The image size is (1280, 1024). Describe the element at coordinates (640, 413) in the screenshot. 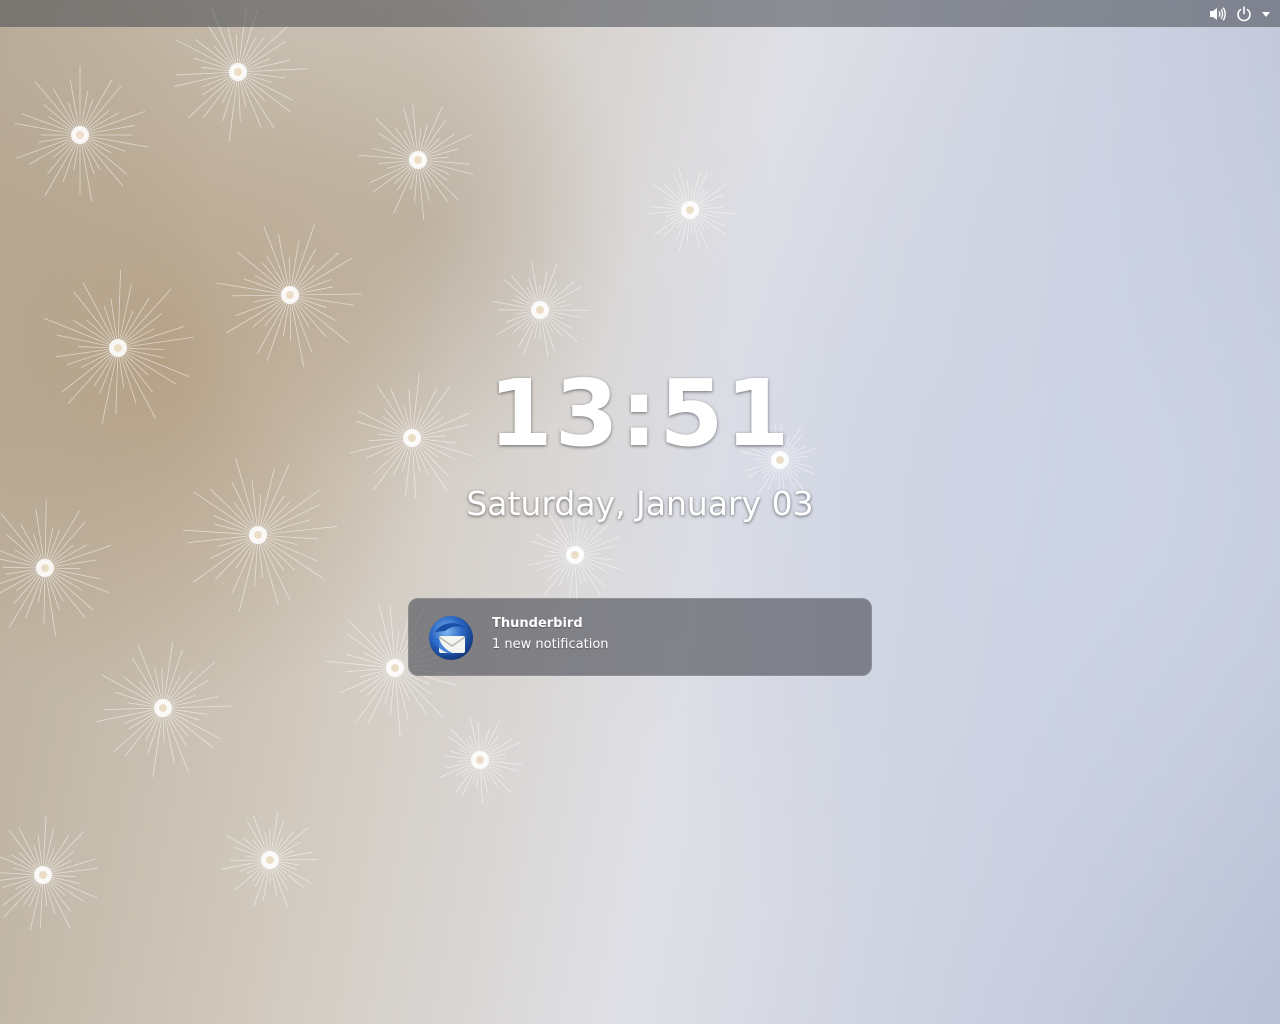

I see `clock-time: 13:51` at that location.